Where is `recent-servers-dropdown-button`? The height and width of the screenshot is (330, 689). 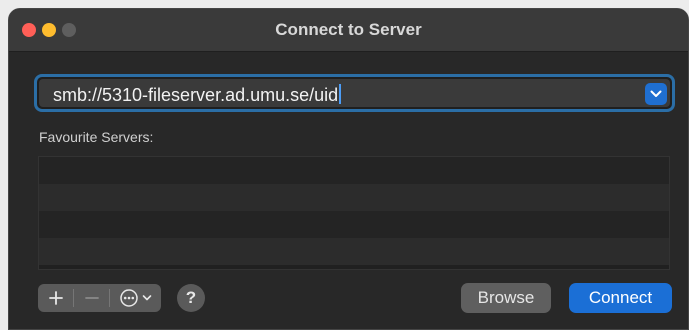
recent-servers-dropdown-button is located at coordinates (656, 94).